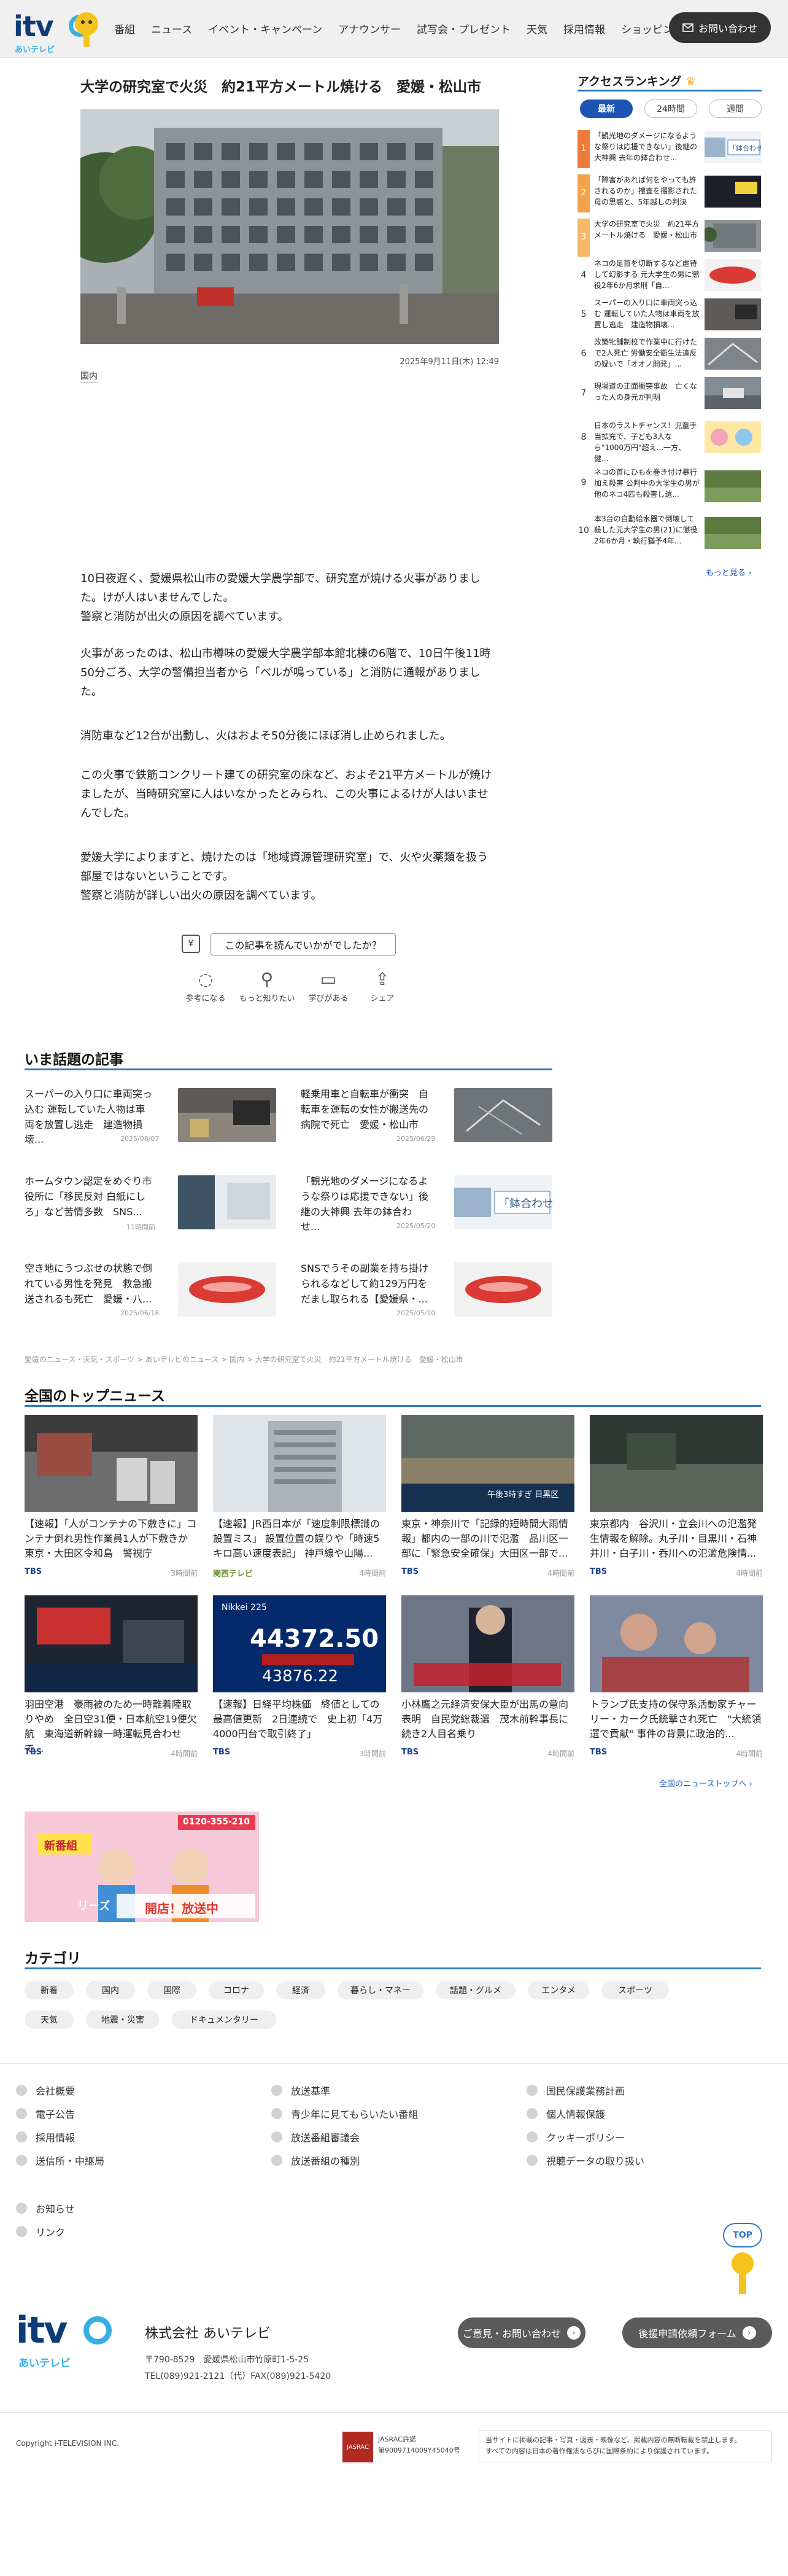 This screenshot has height=2576, width=788. I want to click on footer-link-links: リンク, so click(40, 2231).